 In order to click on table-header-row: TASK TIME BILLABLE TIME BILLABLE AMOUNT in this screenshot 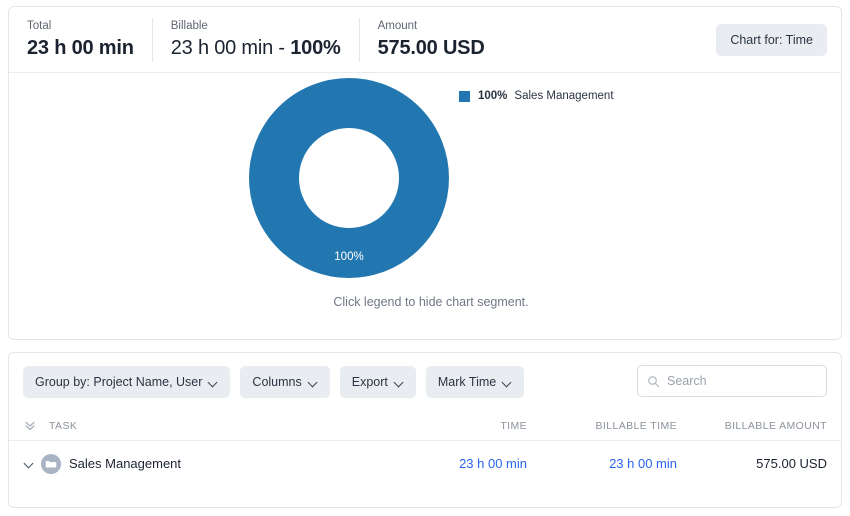, I will do `click(425, 426)`.